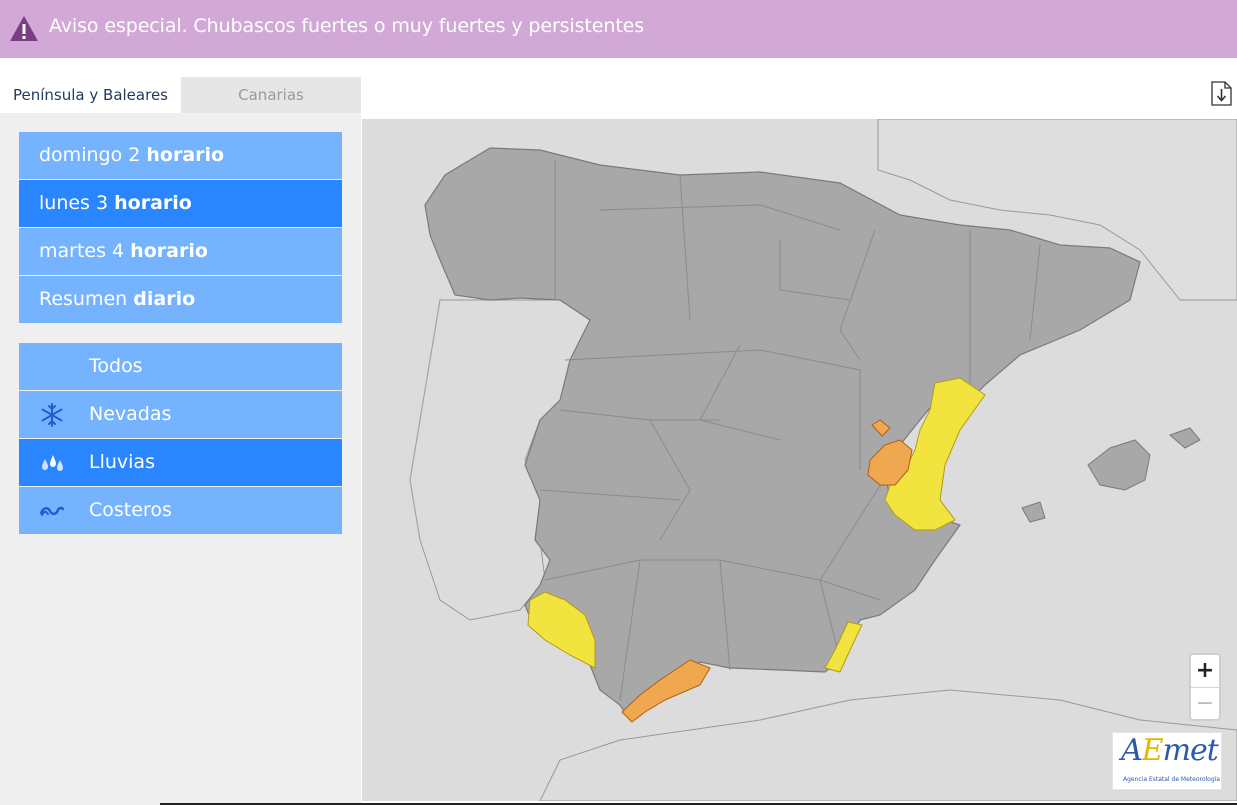  Describe the element at coordinates (180, 462) in the screenshot. I see `phenomenon-lluvias: Lluvias` at that location.